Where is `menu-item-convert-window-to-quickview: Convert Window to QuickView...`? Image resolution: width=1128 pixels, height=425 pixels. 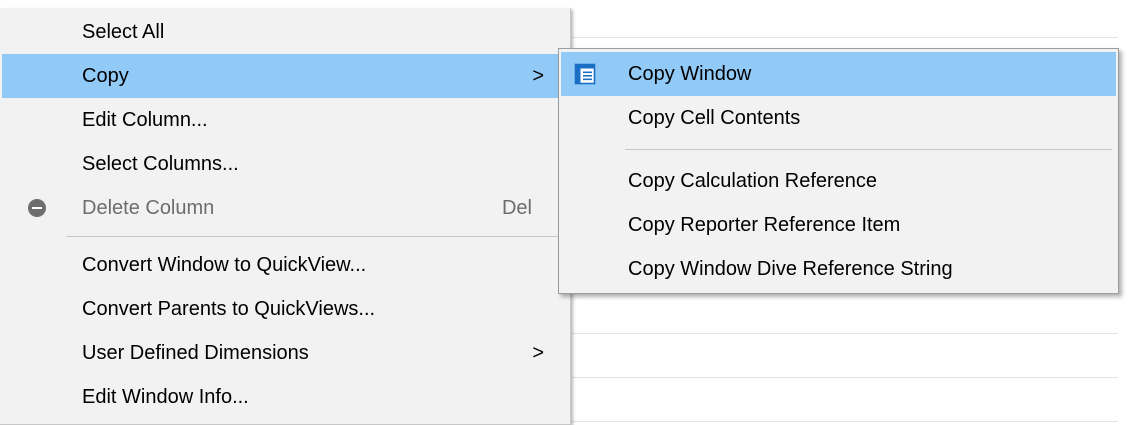
menu-item-convert-window-to-quickview: Convert Window to QuickView... is located at coordinates (285, 265).